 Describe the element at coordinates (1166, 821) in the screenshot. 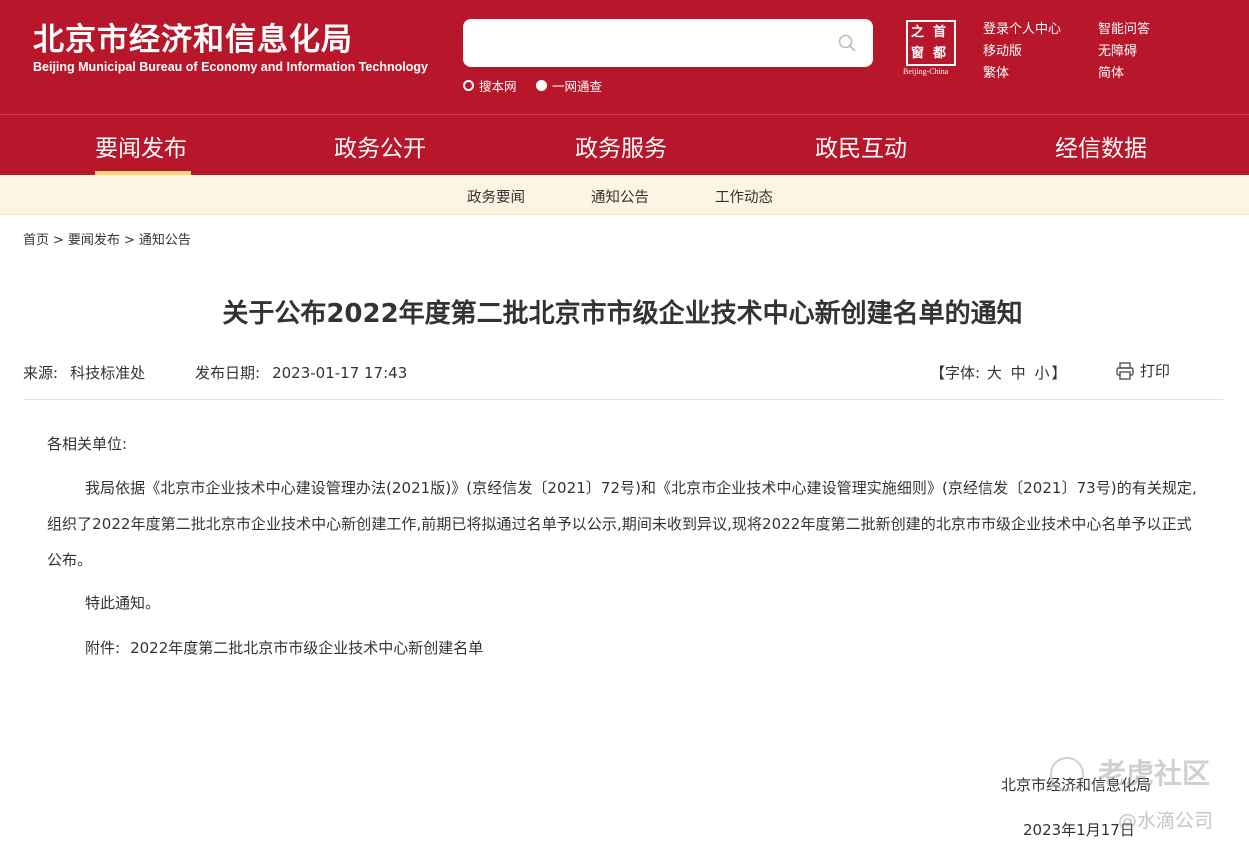

I see `watermark-author: @水滴公司` at that location.